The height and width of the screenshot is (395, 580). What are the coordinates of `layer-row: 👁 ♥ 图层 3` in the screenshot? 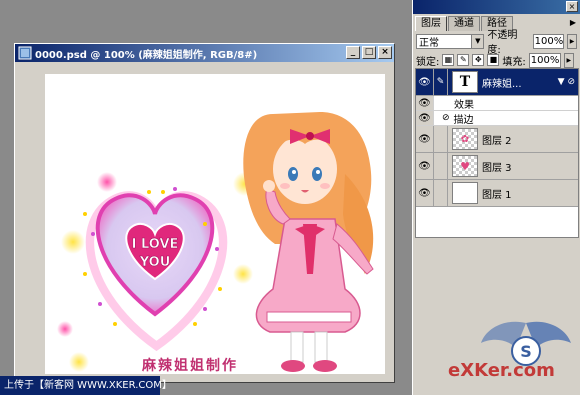 It's located at (497, 166).